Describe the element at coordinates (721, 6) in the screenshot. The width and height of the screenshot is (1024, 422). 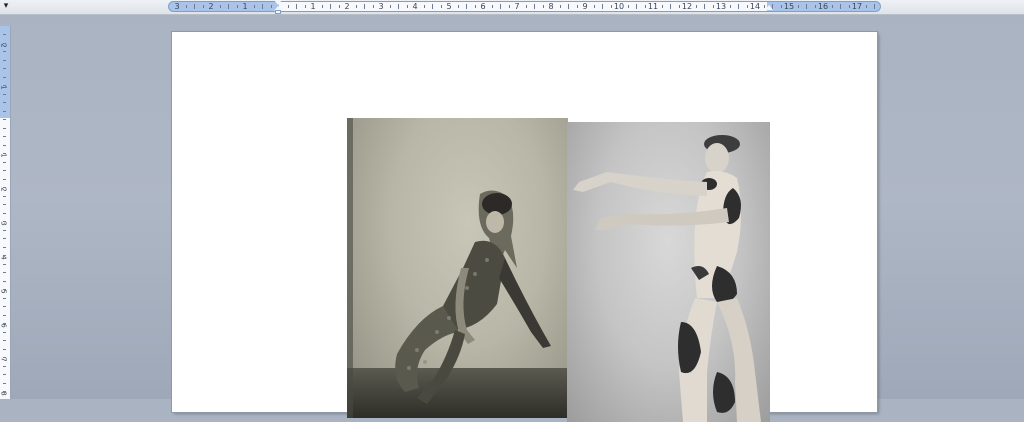
I see `ruler-number: 13` at that location.